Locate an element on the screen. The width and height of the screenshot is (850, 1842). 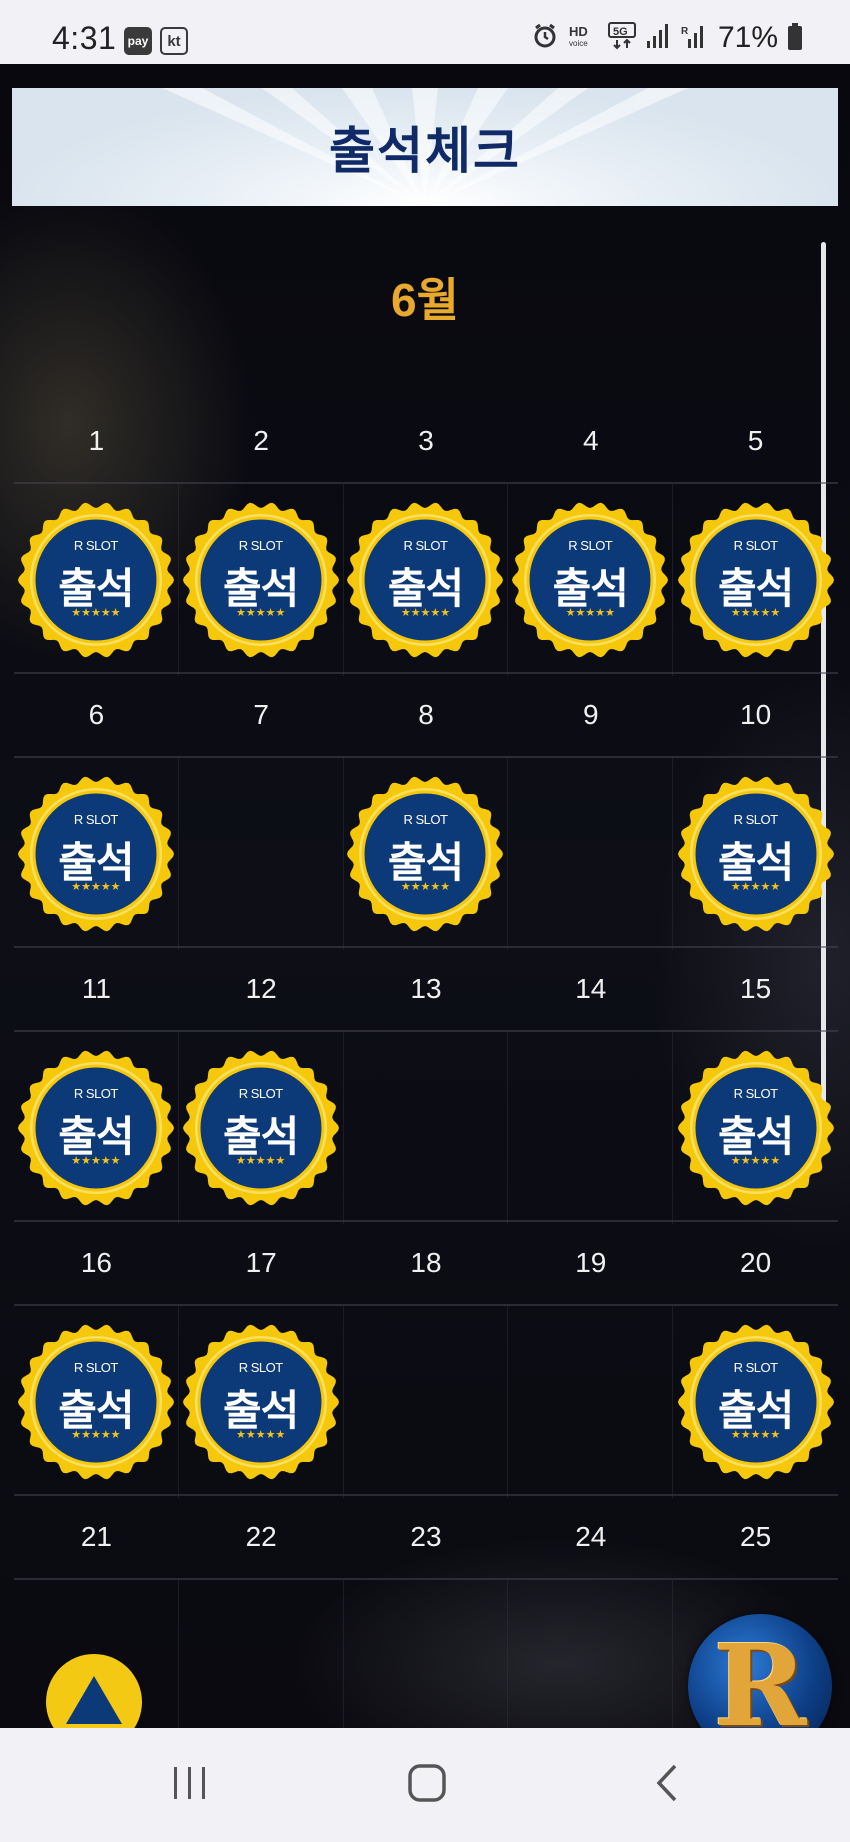
recents-button is located at coordinates (190, 1785).